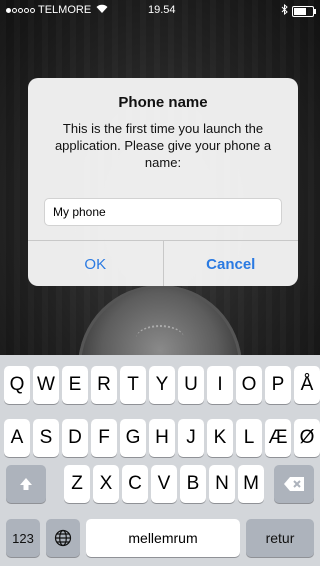 This screenshot has height=566, width=320. What do you see at coordinates (249, 438) in the screenshot?
I see `key-l: L` at bounding box center [249, 438].